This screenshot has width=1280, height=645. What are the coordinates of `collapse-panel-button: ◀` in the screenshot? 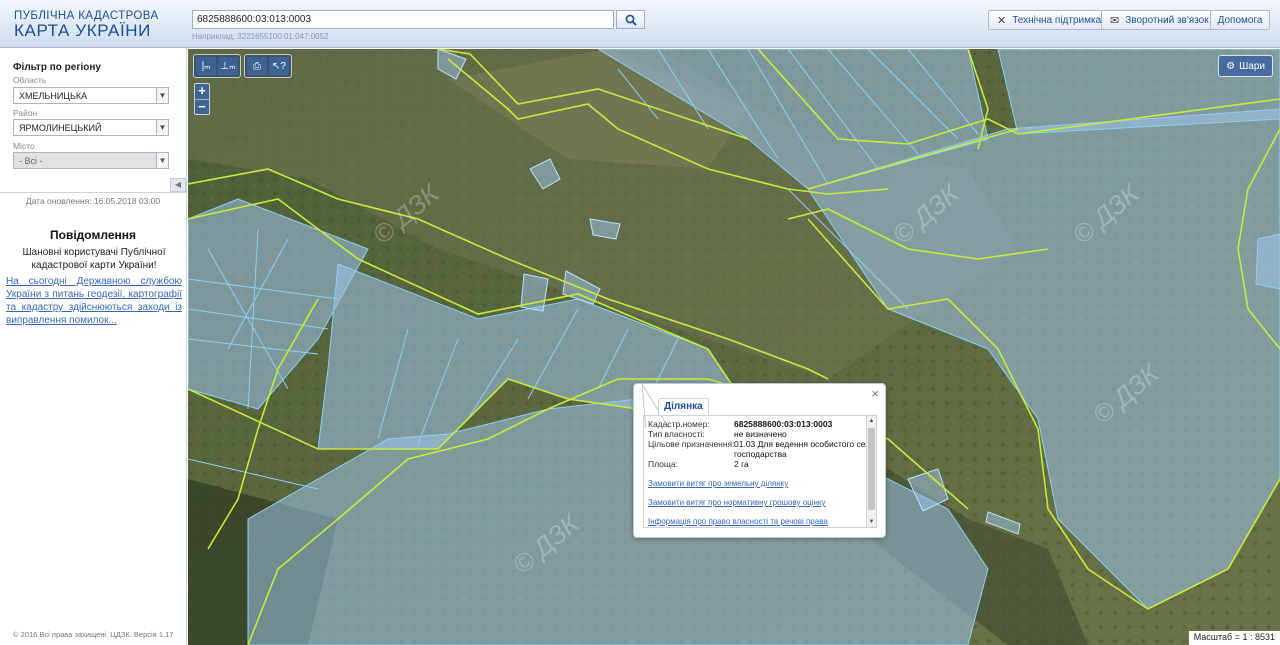 It's located at (178, 185).